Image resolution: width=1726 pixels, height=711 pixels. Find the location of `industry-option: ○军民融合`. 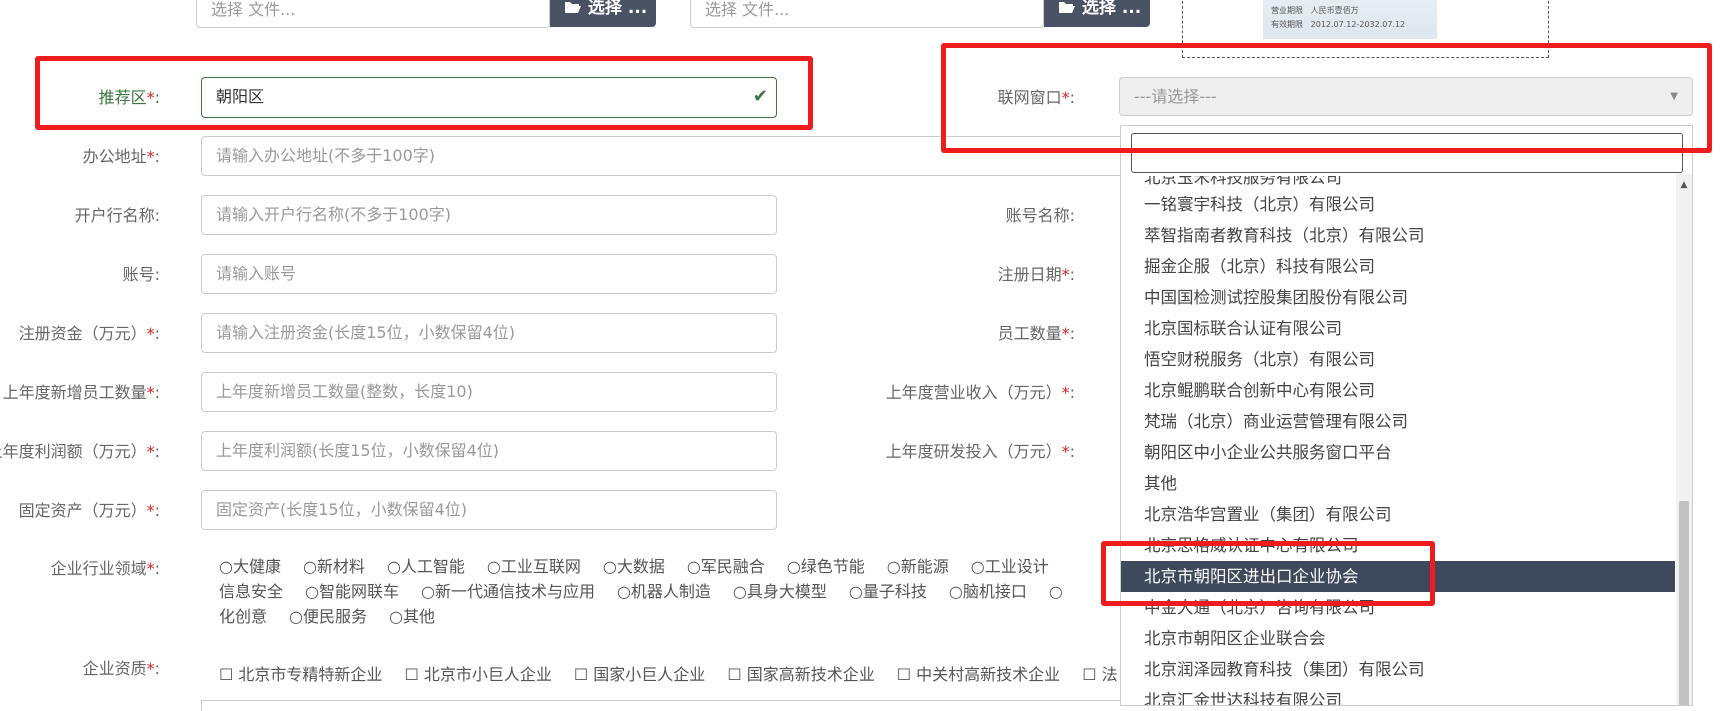

industry-option: ○军民融合 is located at coordinates (726, 566).